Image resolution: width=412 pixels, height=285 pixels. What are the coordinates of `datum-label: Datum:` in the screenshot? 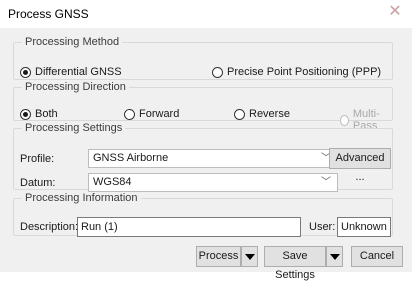 It's located at (38, 183).